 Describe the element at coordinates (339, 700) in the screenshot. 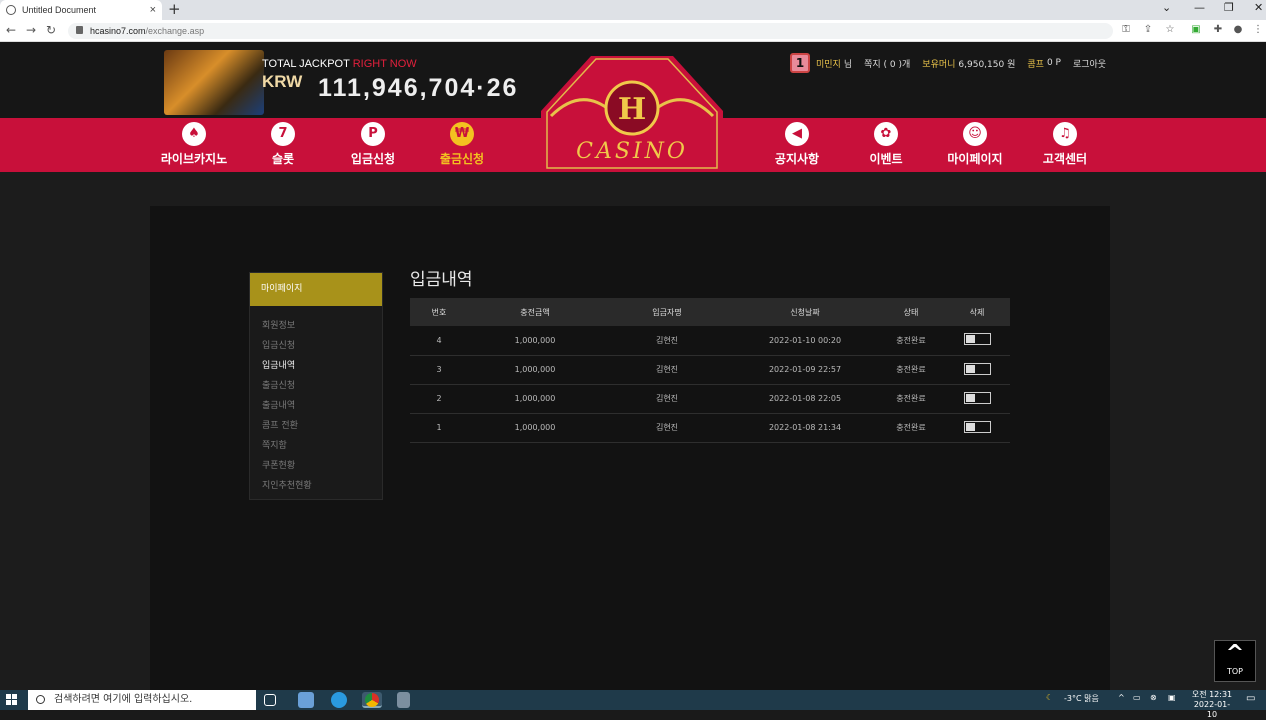

I see `edge-icon` at that location.